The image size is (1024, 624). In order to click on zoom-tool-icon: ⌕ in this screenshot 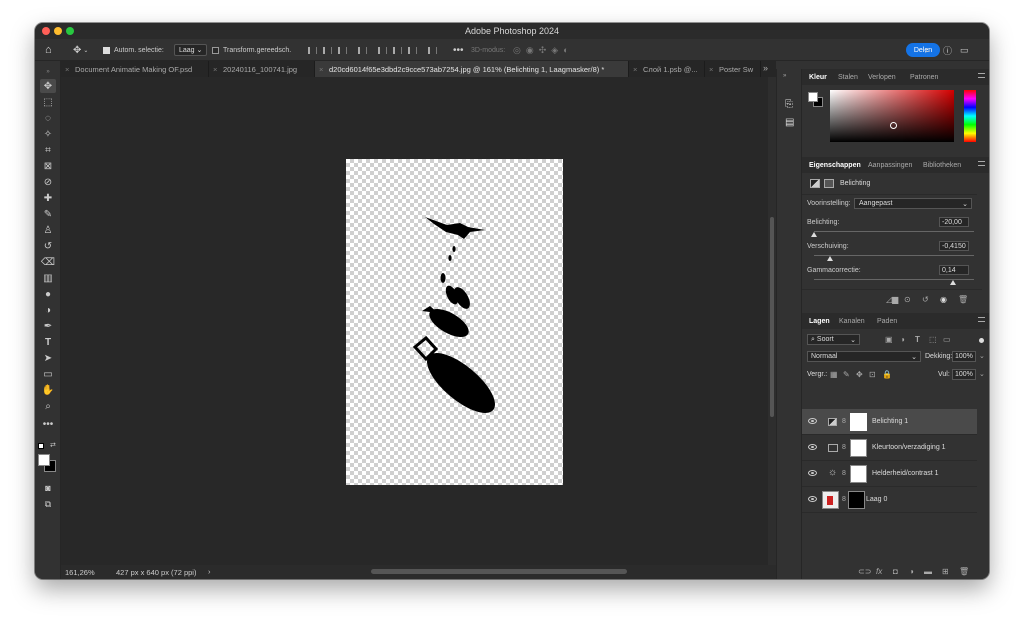, I will do `click(48, 406)`.